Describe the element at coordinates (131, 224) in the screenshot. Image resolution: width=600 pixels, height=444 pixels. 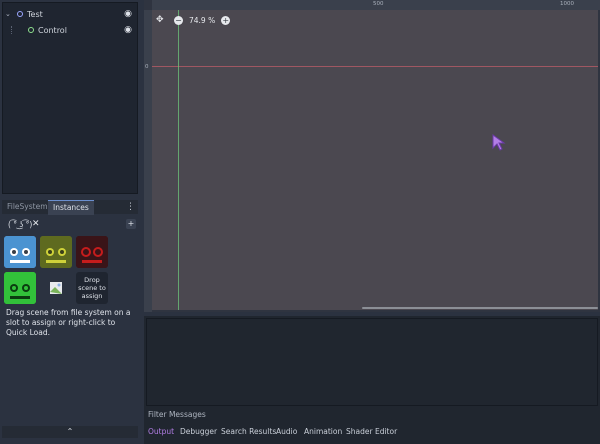
I see `add-slot-button: +` at that location.